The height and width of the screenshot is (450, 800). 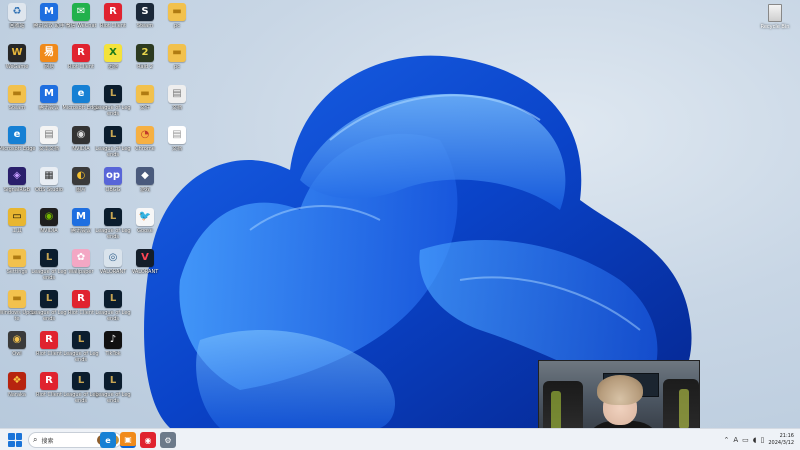 I want to click on app-icon: ♪, so click(x=113, y=340).